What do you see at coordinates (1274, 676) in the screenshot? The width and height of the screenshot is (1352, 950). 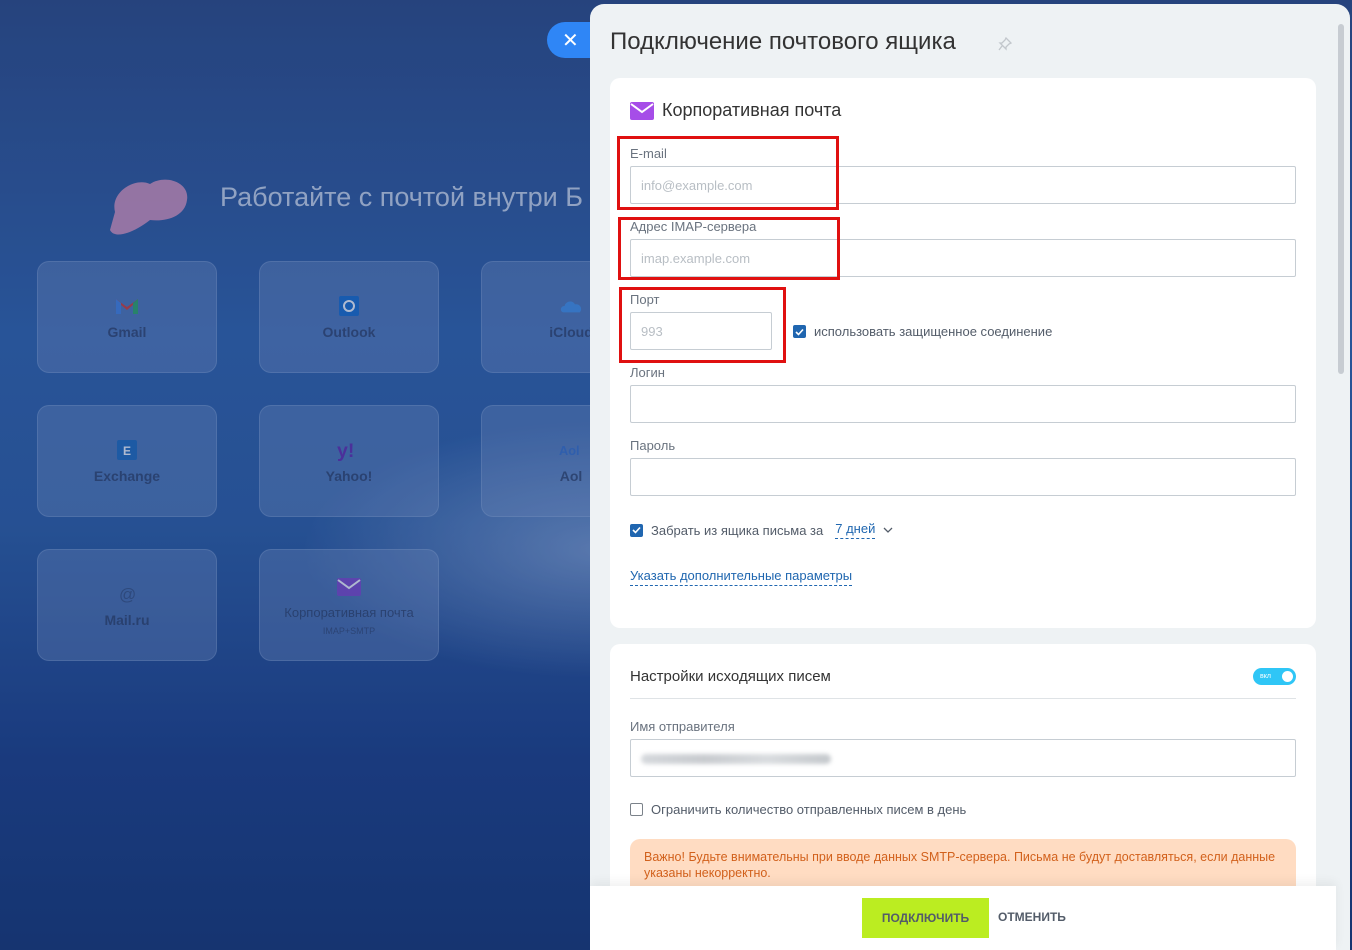 I see `outgoing-toggle: вкл` at bounding box center [1274, 676].